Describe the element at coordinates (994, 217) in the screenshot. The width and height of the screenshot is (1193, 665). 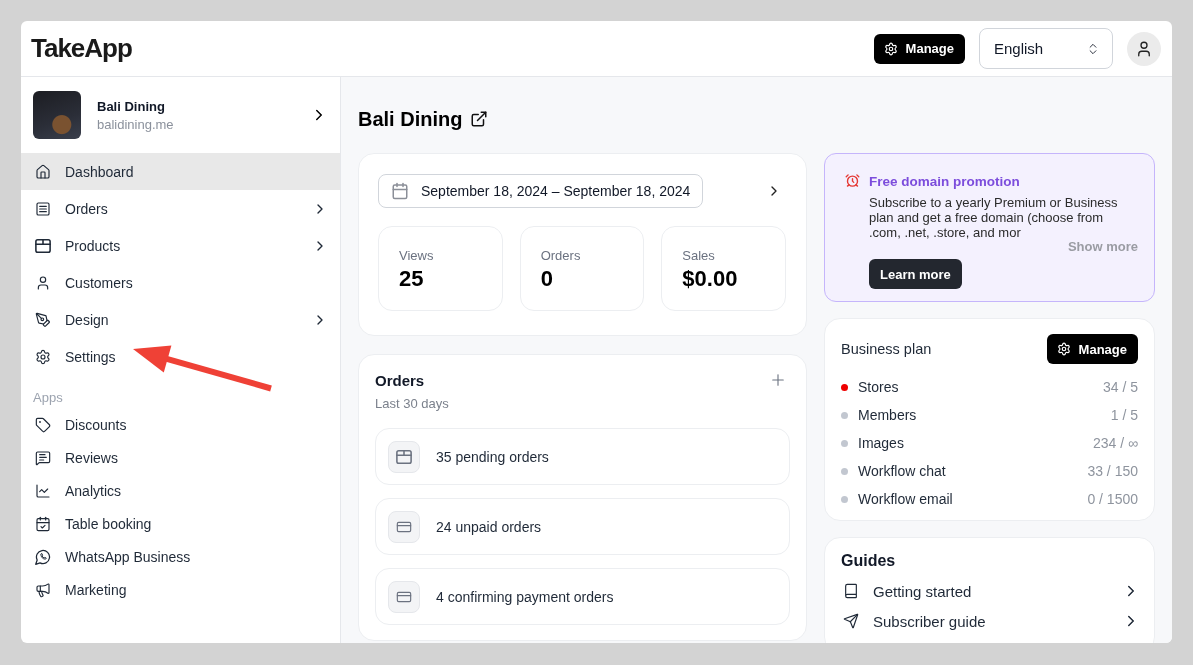
I see `promo-text: Subscribe to a yearly Premium or Business plan and get a free domain (choose from .com, .net, .store, and mor` at that location.